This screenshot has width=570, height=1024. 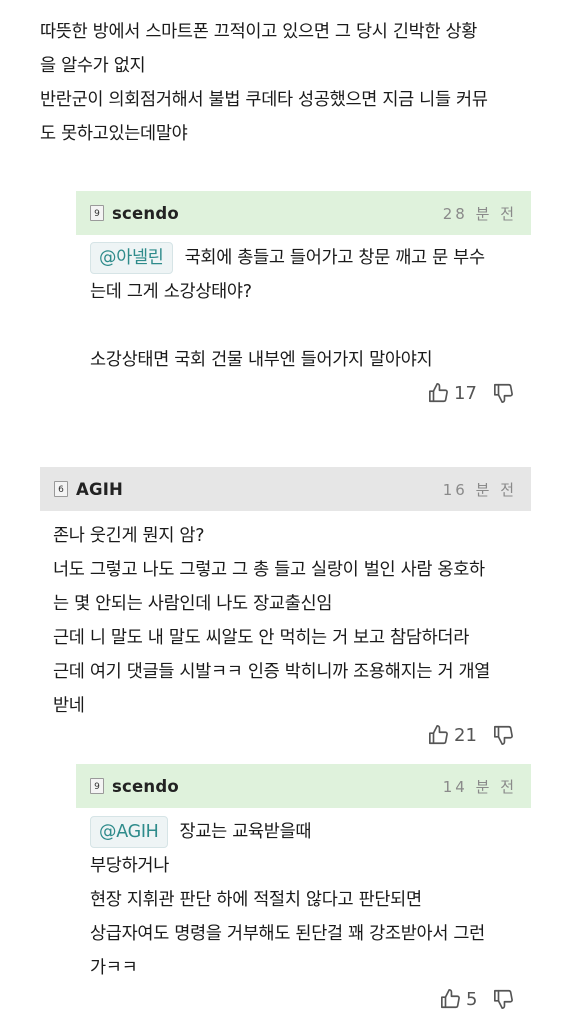 I want to click on comment-line: 현장 지휘관 판단 하에 적절치 않다고 판단되면, so click(x=256, y=900).